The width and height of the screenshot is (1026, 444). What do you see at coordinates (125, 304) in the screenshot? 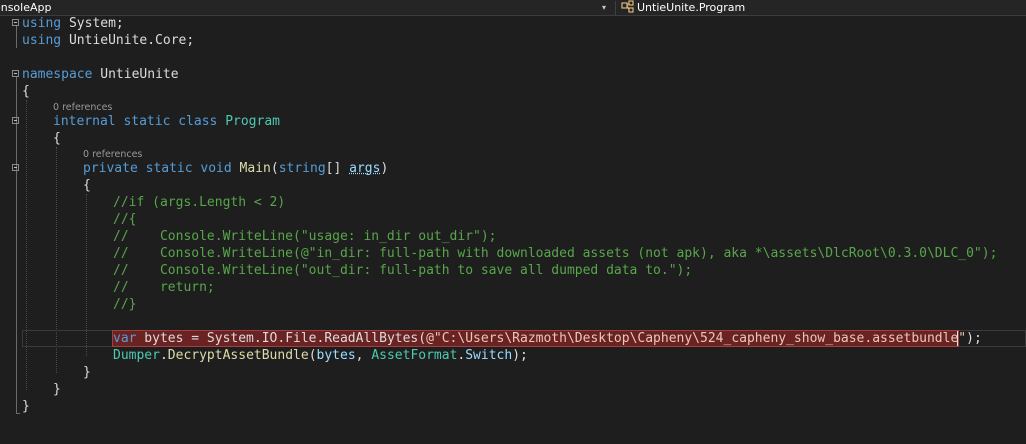
I see `comment-line: //}` at bounding box center [125, 304].